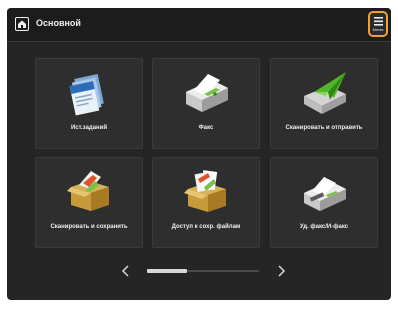 The width and height of the screenshot is (398, 309). Describe the element at coordinates (205, 191) in the screenshot. I see `stored-files-icon` at that location.